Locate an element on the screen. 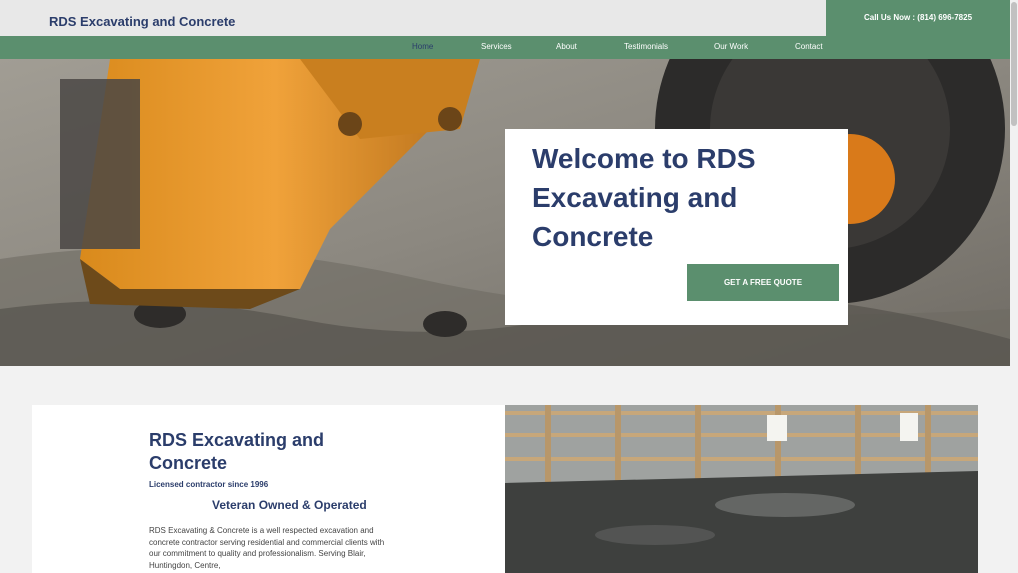 This screenshot has width=1018, height=573. concrete-floor-photo is located at coordinates (741, 489).